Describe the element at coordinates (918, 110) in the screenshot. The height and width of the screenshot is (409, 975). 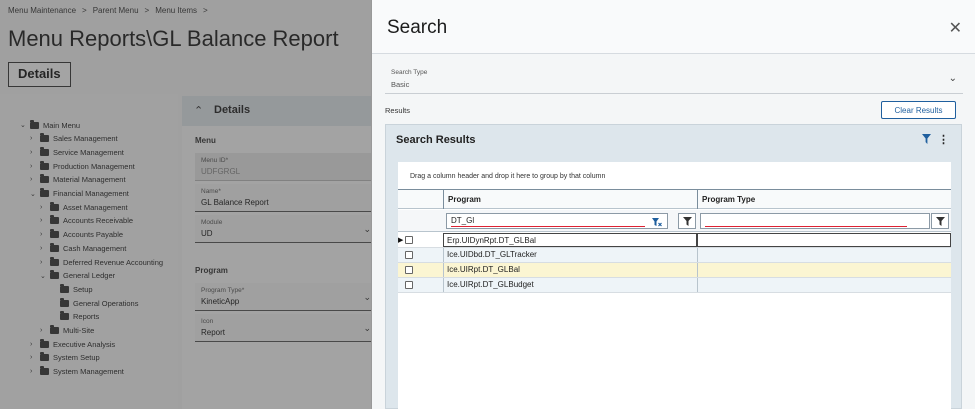
I see `clear-results-button: Clear Results` at that location.